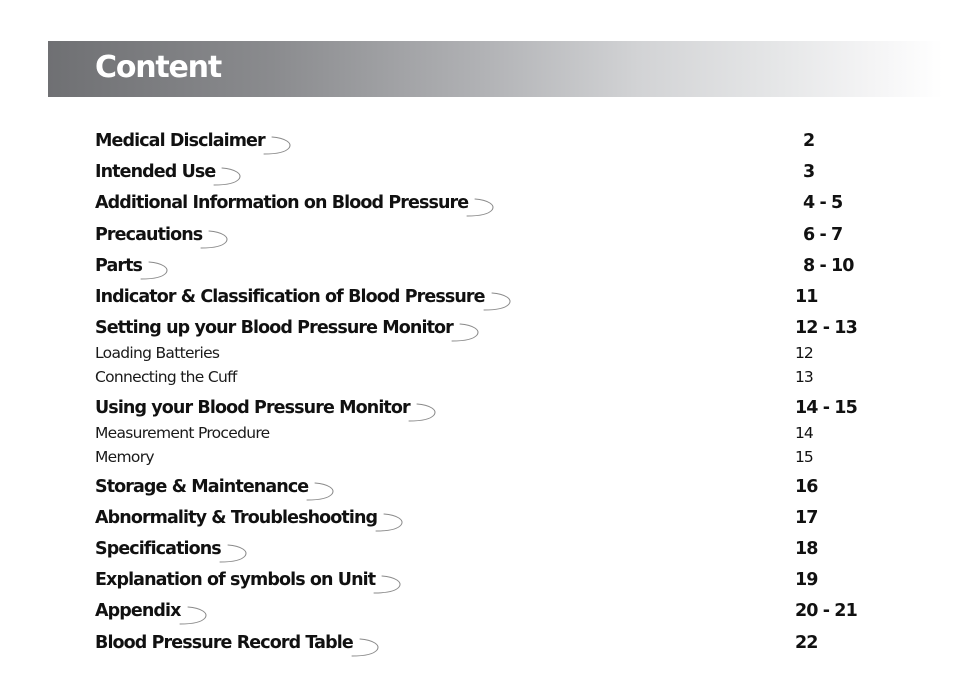 This screenshot has width=954, height=682. What do you see at coordinates (495, 142) in the screenshot?
I see `toc-entry-medical-disclaimer: Medical Disclaimer 2` at bounding box center [495, 142].